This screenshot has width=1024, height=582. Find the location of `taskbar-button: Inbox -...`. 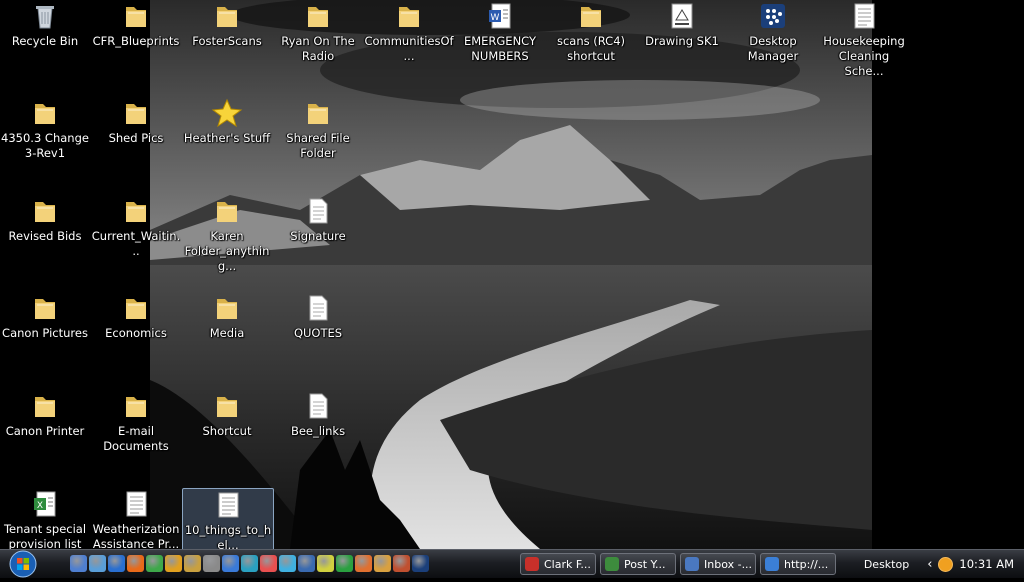

taskbar-button: Inbox -... is located at coordinates (718, 564).